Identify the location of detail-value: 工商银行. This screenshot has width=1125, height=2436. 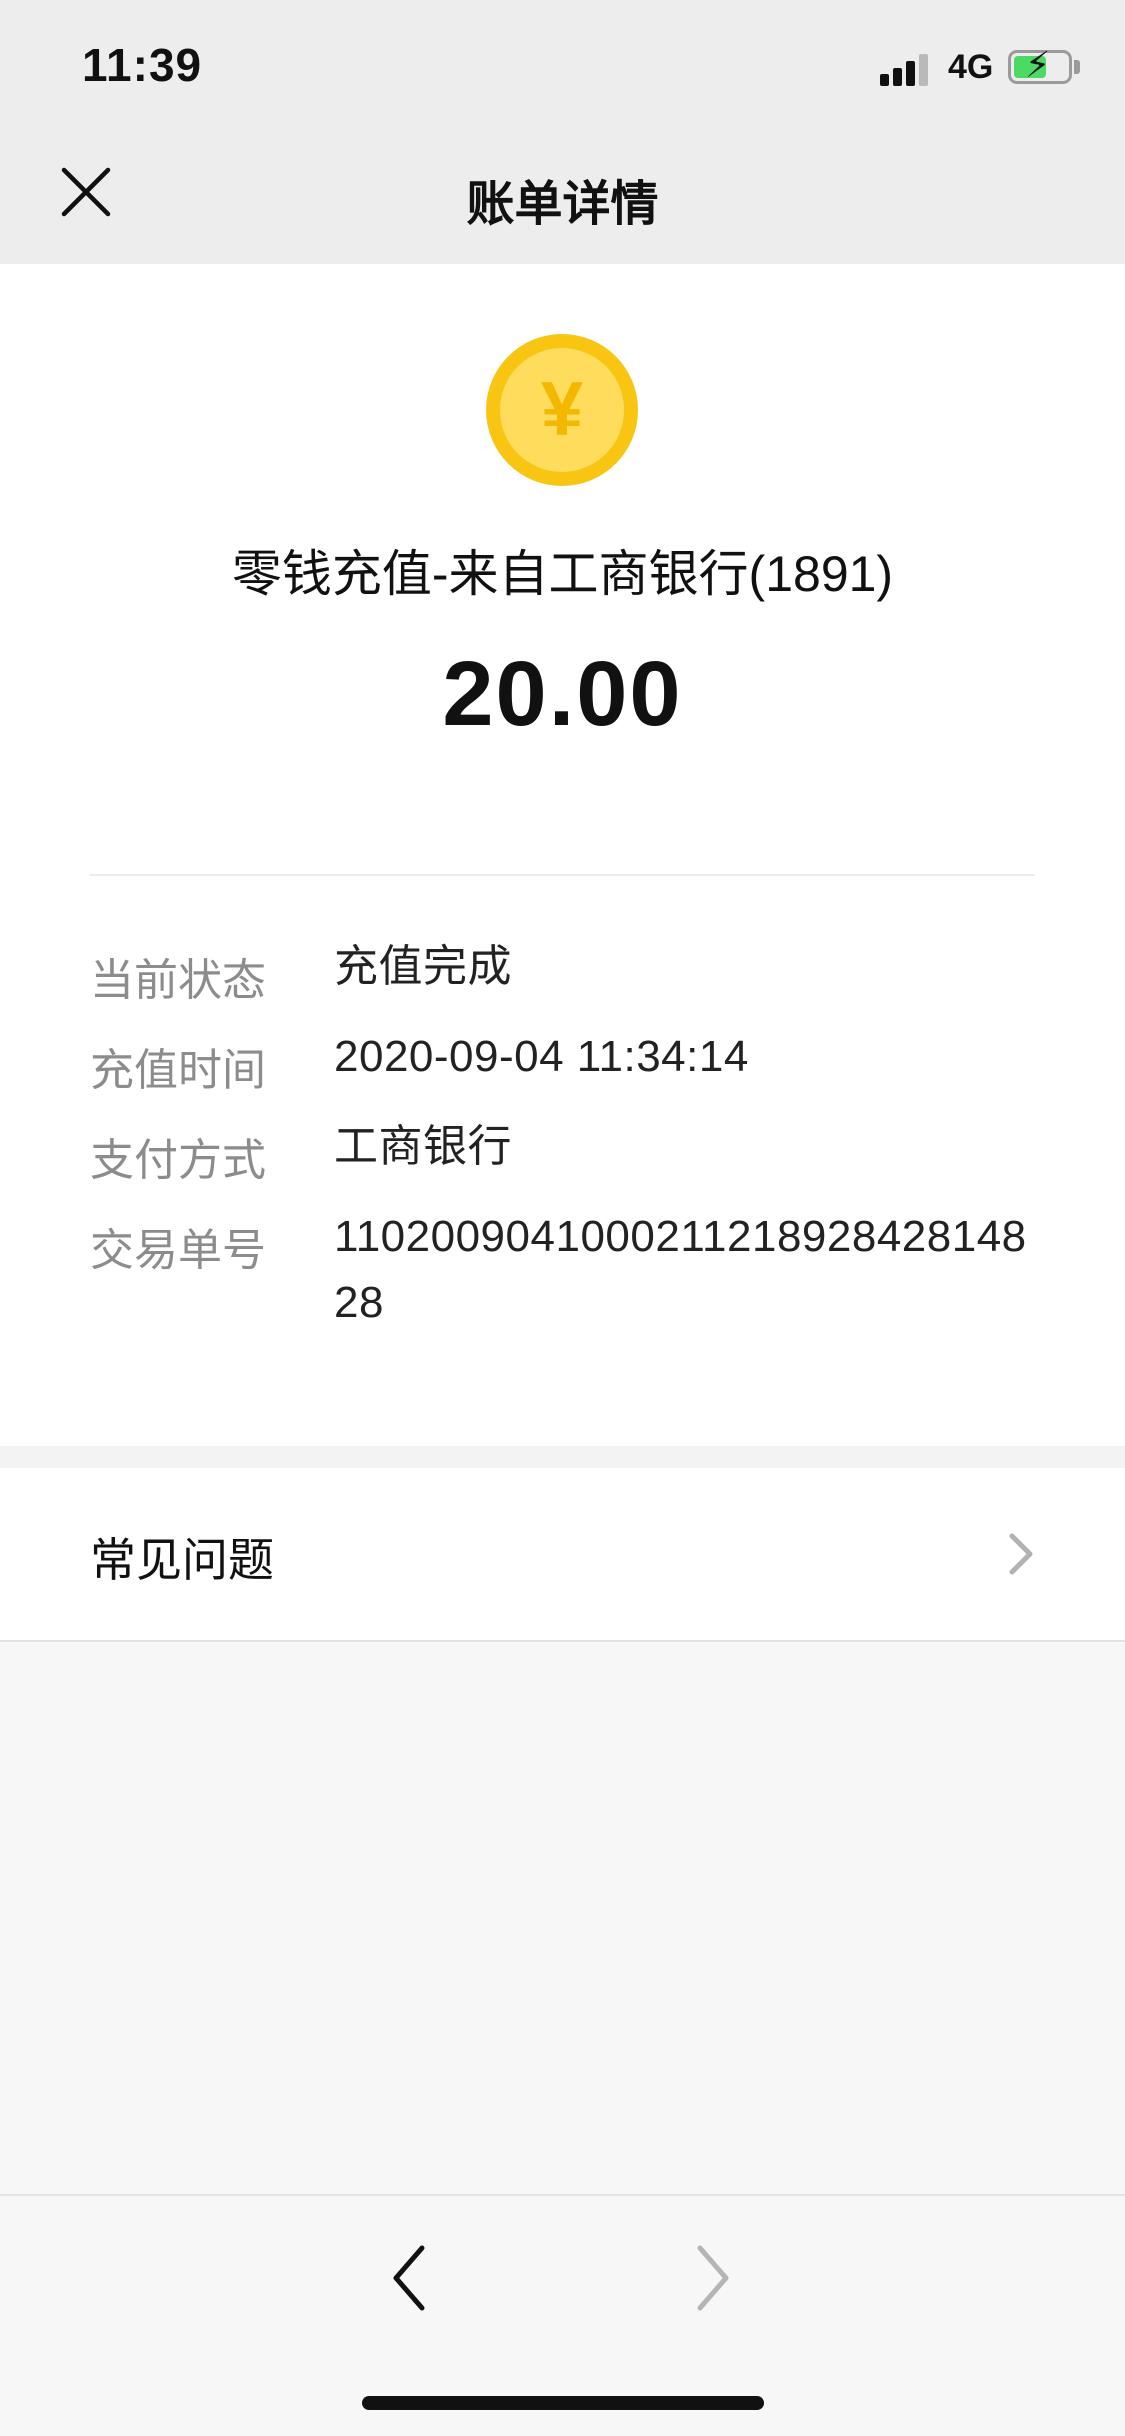
(423, 1146).